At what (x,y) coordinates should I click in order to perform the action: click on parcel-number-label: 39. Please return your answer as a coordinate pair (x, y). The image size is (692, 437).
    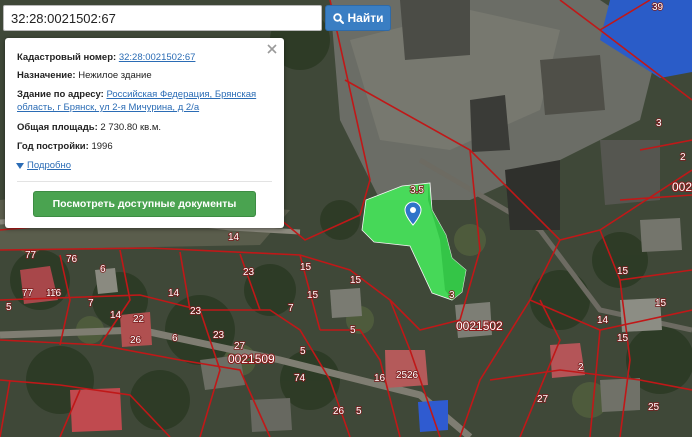
    Looking at the image, I should click on (658, 7).